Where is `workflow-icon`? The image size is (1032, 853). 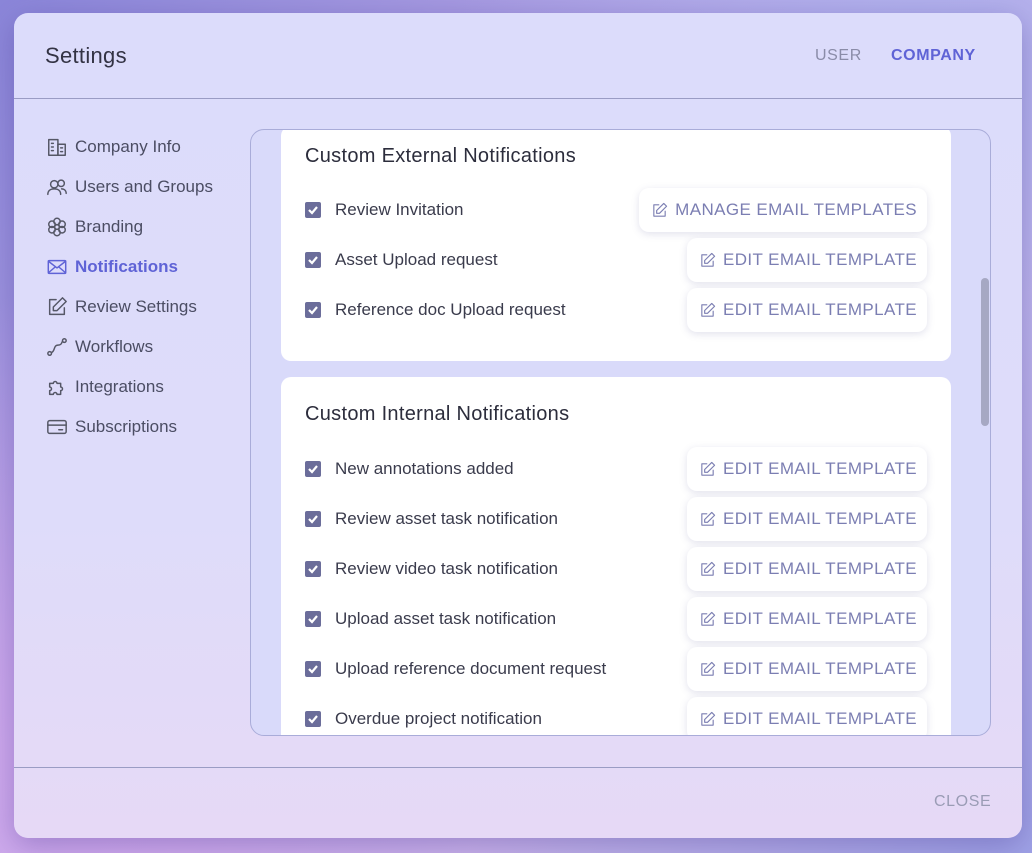 workflow-icon is located at coordinates (57, 347).